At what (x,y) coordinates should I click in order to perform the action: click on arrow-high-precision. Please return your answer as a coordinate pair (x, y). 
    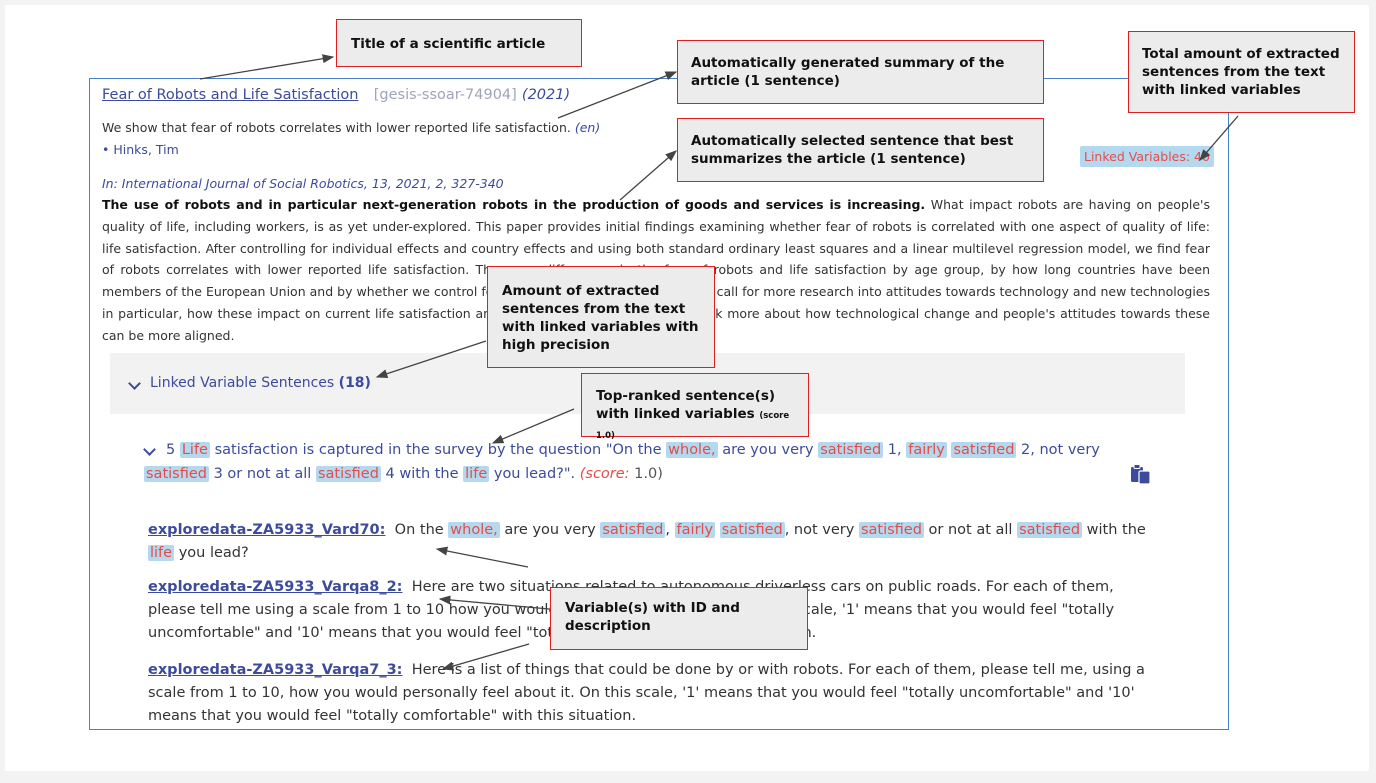
    Looking at the image, I should click on (431, 359).